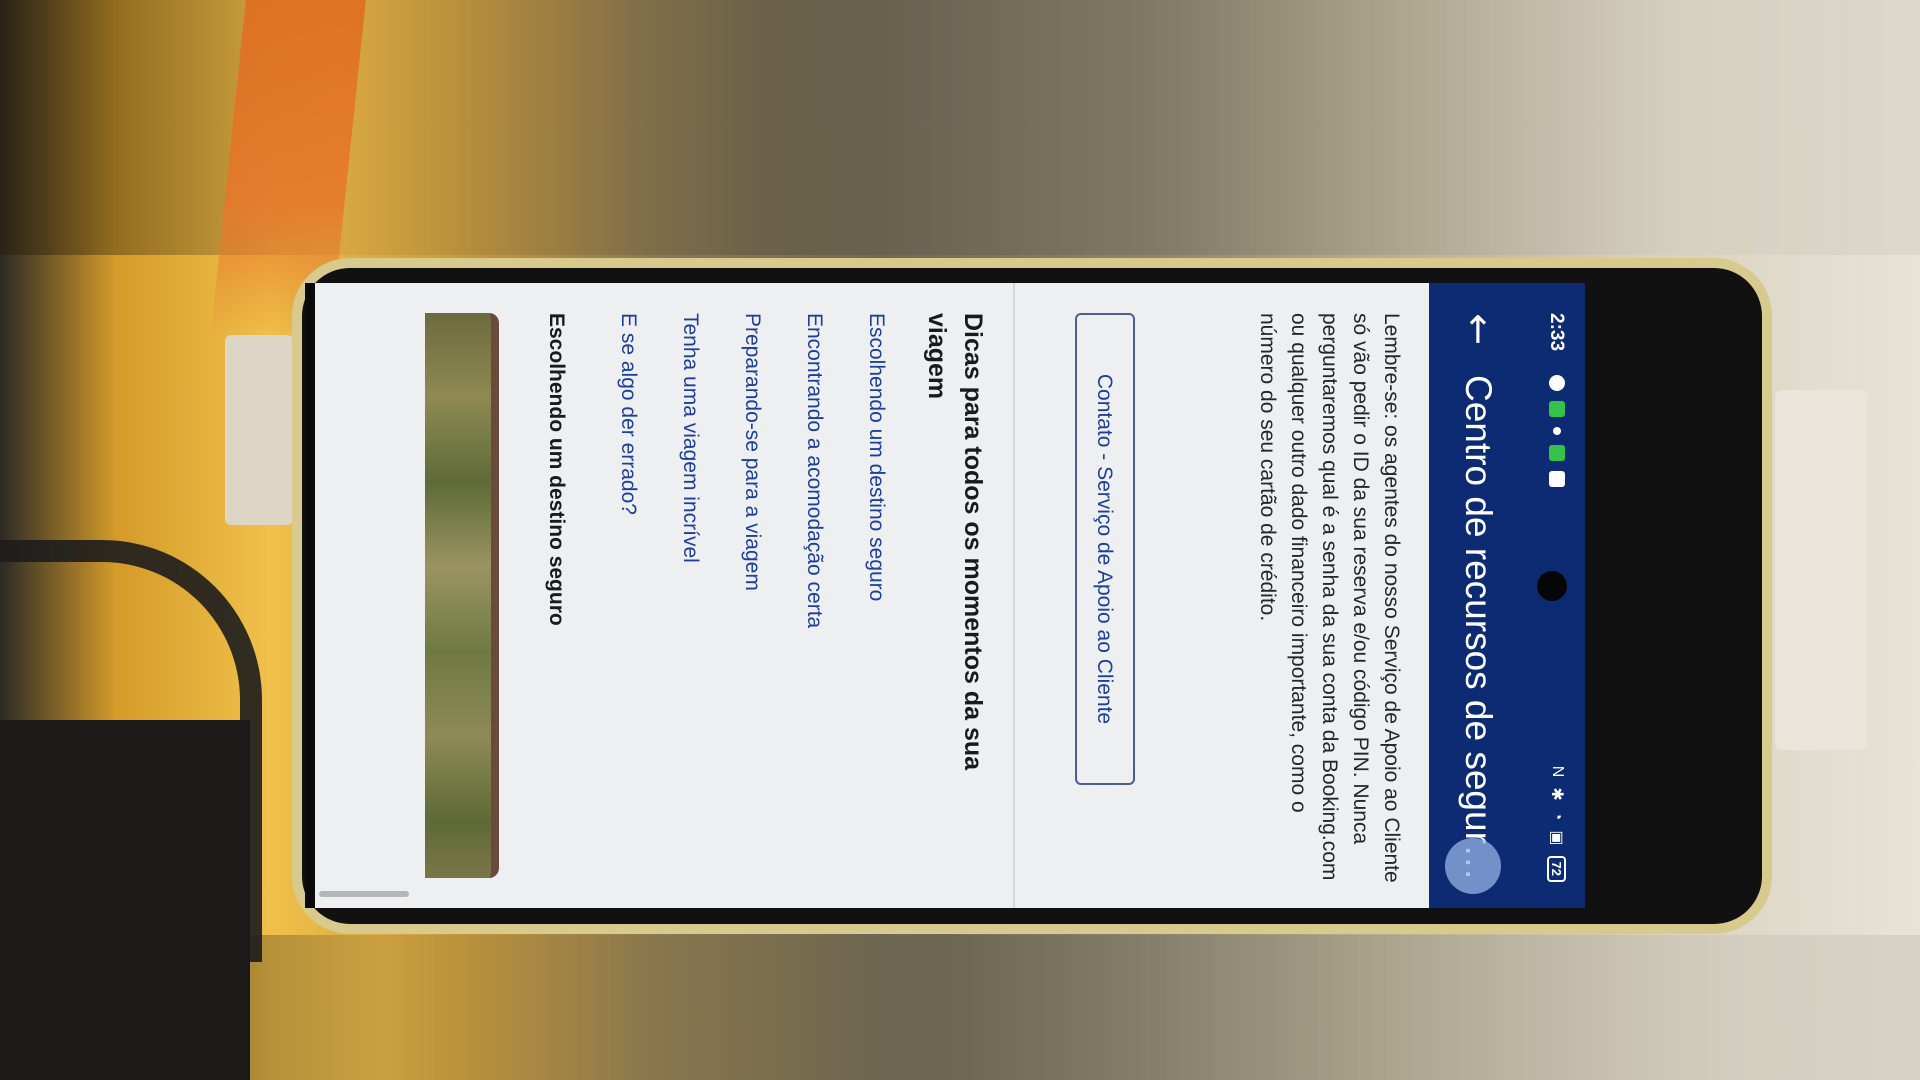 The height and width of the screenshot is (1080, 1920). I want to click on status-system-icons: N ✱ ◔ ▣ 72, so click(1557, 824).